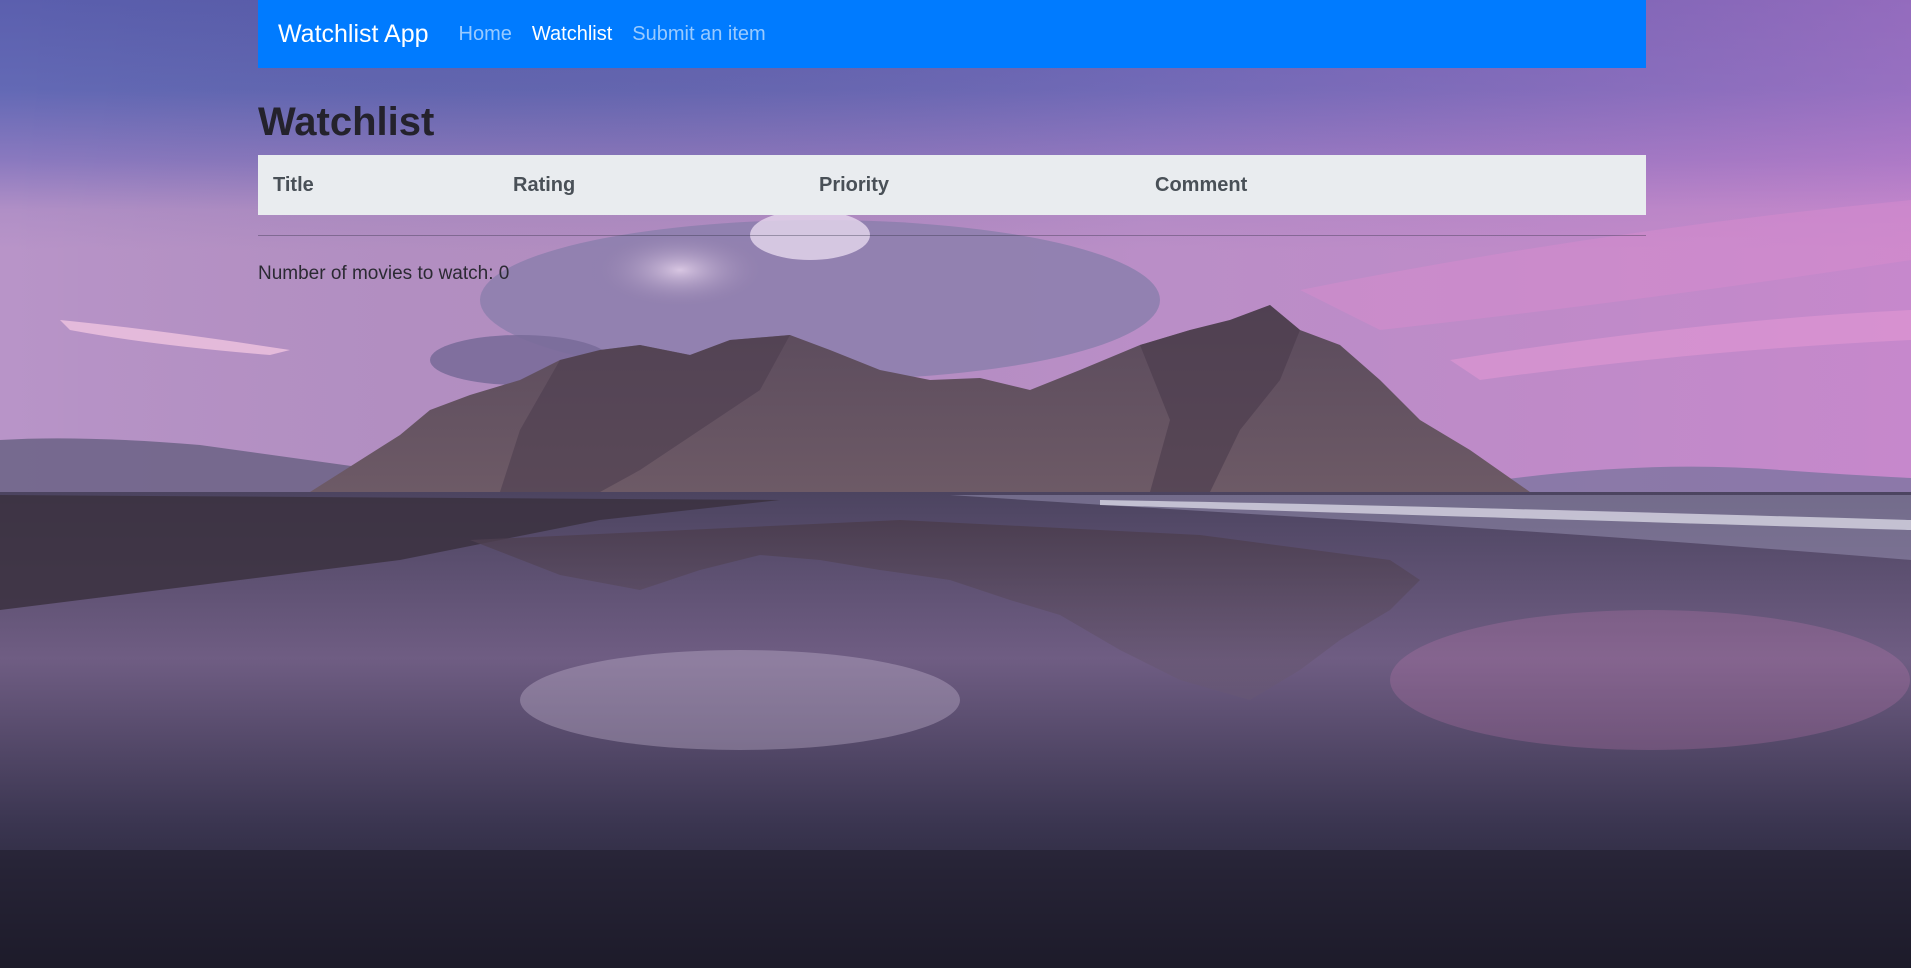 This screenshot has height=968, width=1911. Describe the element at coordinates (1201, 184) in the screenshot. I see `column-header-comment: Comment` at that location.